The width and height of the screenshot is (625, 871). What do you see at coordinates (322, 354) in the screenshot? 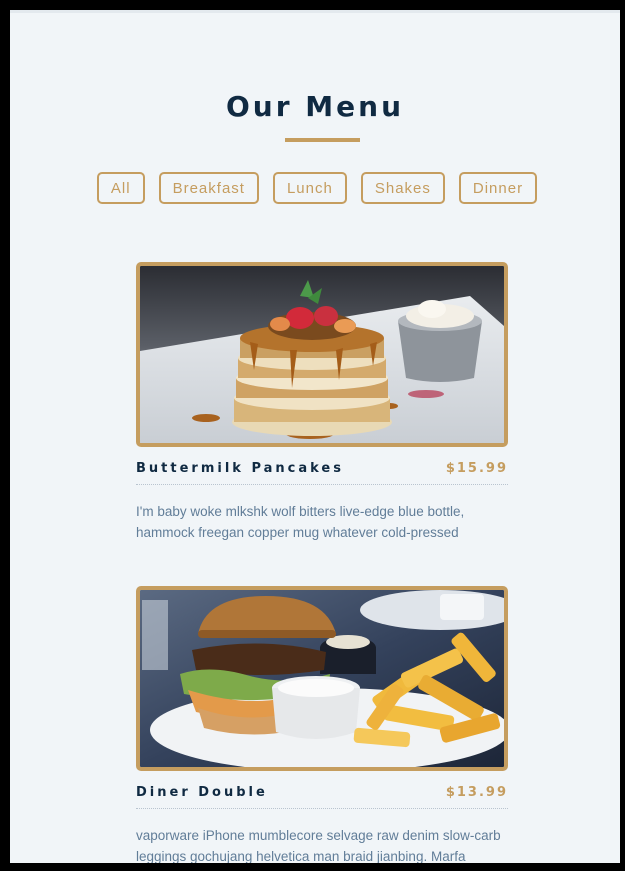
I see `pancake-stack-photo` at bounding box center [322, 354].